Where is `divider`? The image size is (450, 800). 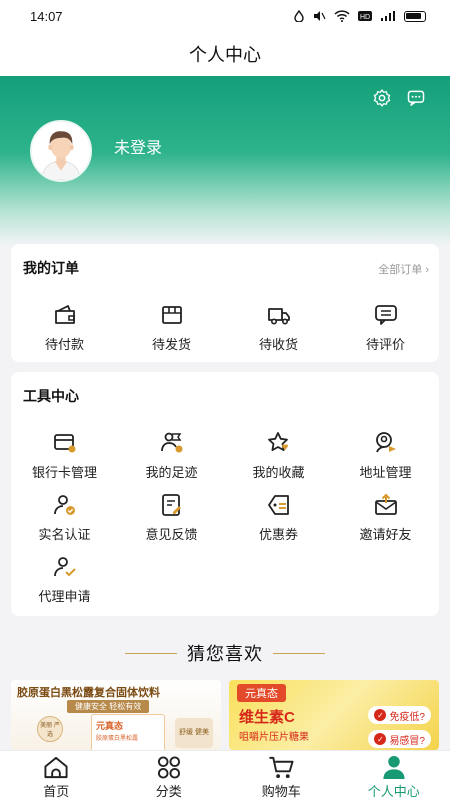 divider is located at coordinates (151, 653).